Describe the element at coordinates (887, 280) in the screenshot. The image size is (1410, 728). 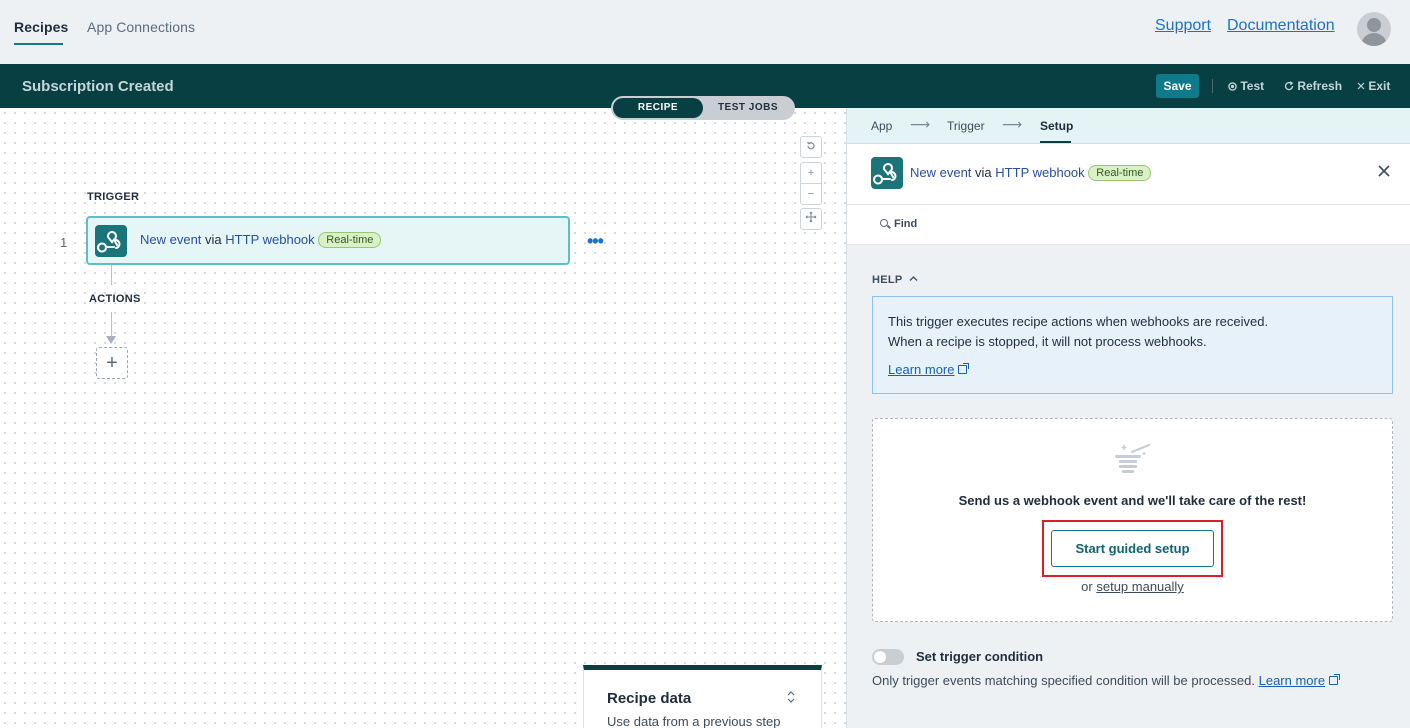
I see `help-label: HELP` at that location.